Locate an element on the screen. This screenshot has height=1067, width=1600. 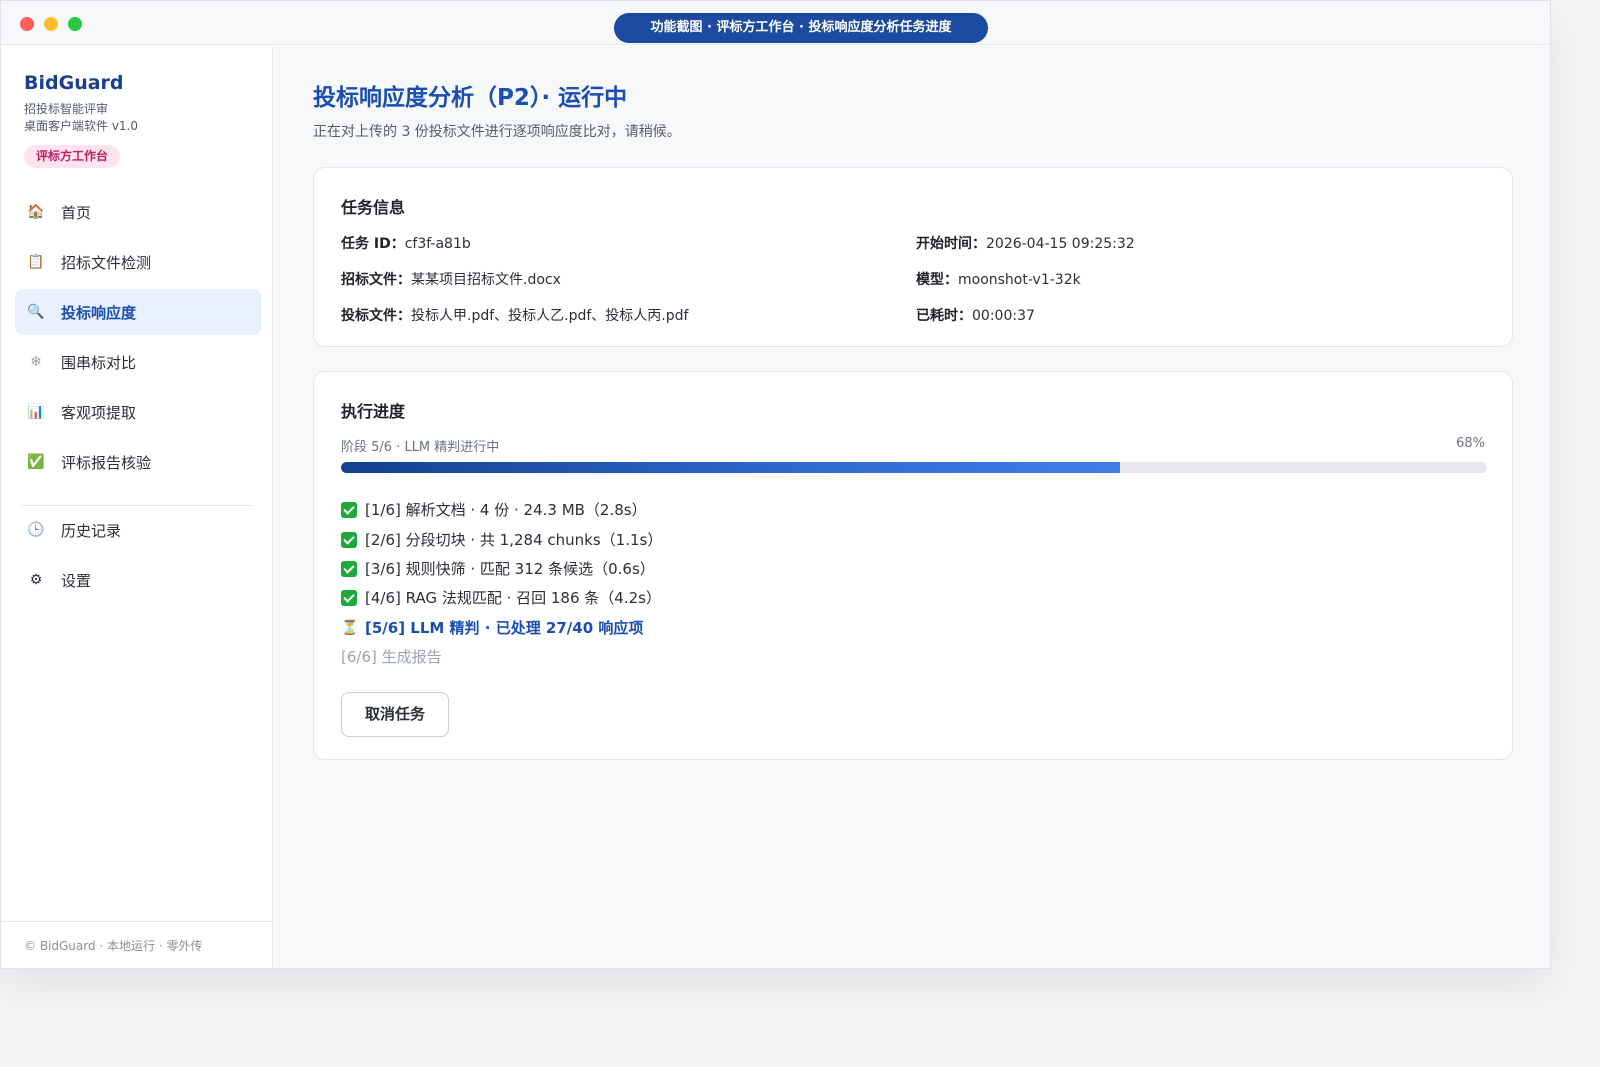
nav-divider is located at coordinates (137, 505).